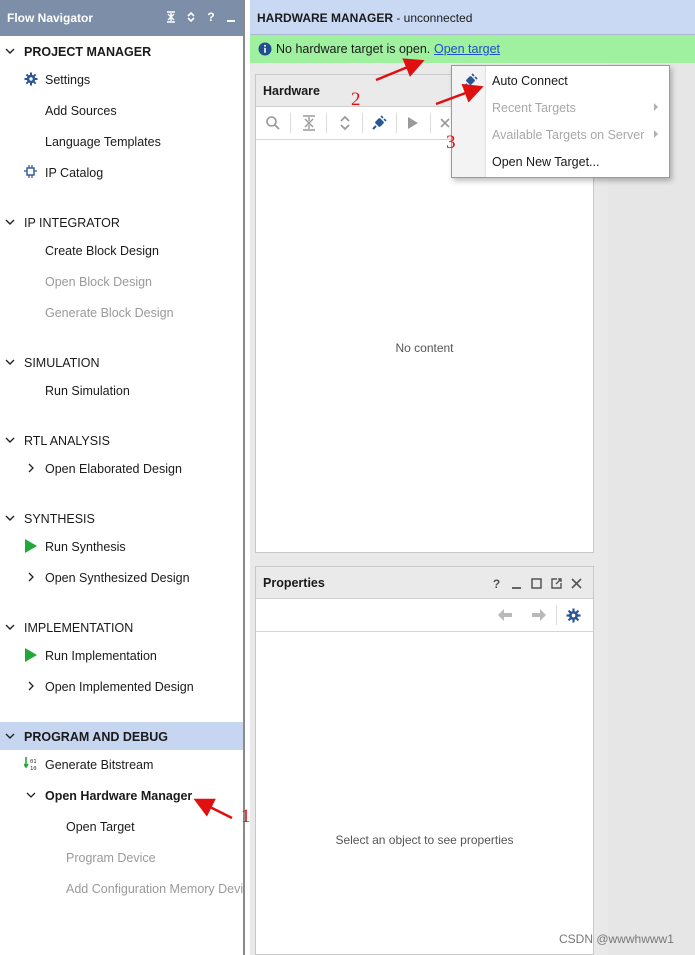 Image resolution: width=695 pixels, height=955 pixels. I want to click on properties-toolbar, so click(424, 615).